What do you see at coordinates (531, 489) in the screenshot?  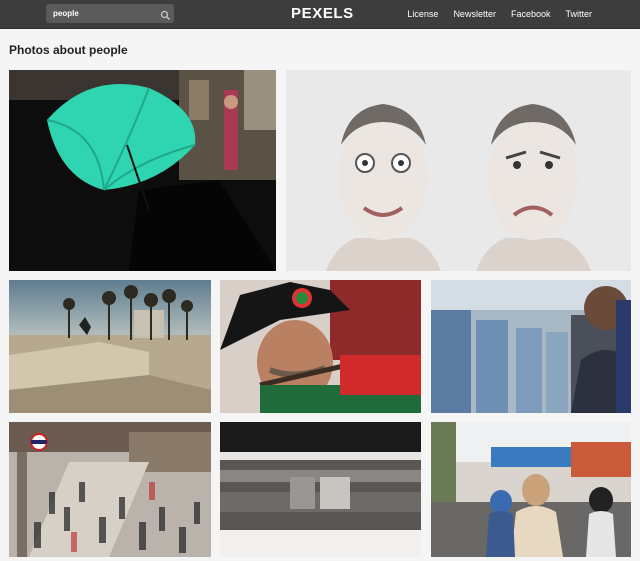 I see `photo-street` at bounding box center [531, 489].